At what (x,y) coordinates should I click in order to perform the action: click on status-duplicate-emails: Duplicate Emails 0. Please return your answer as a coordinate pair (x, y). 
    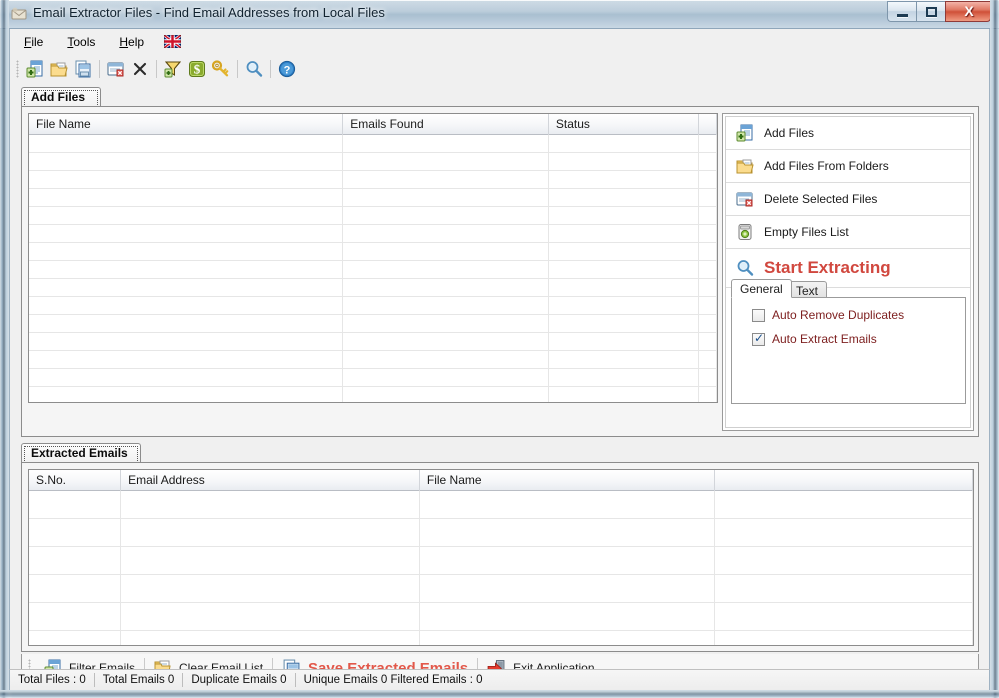
    Looking at the image, I should click on (239, 680).